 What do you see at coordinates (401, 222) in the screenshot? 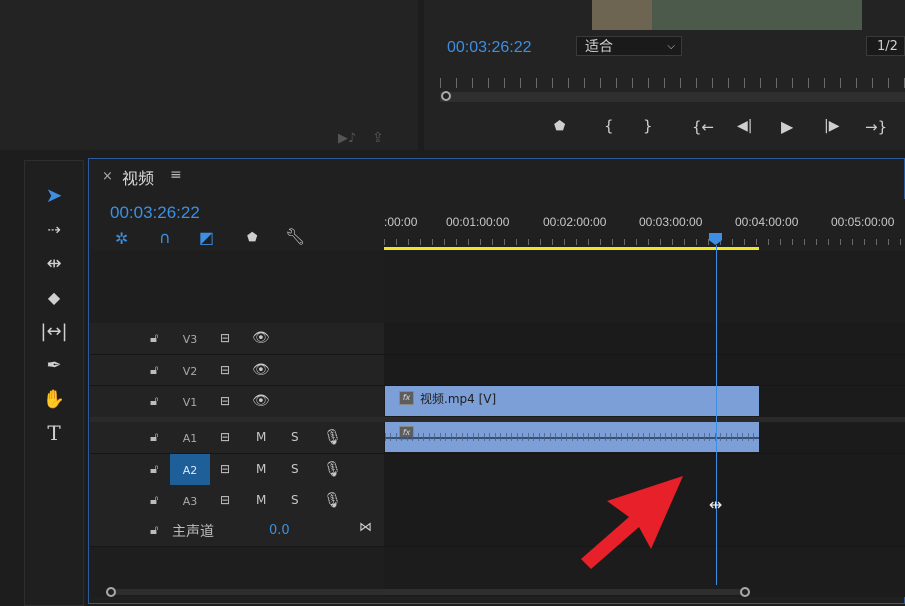
I see `ruler-label: :00:00` at bounding box center [401, 222].